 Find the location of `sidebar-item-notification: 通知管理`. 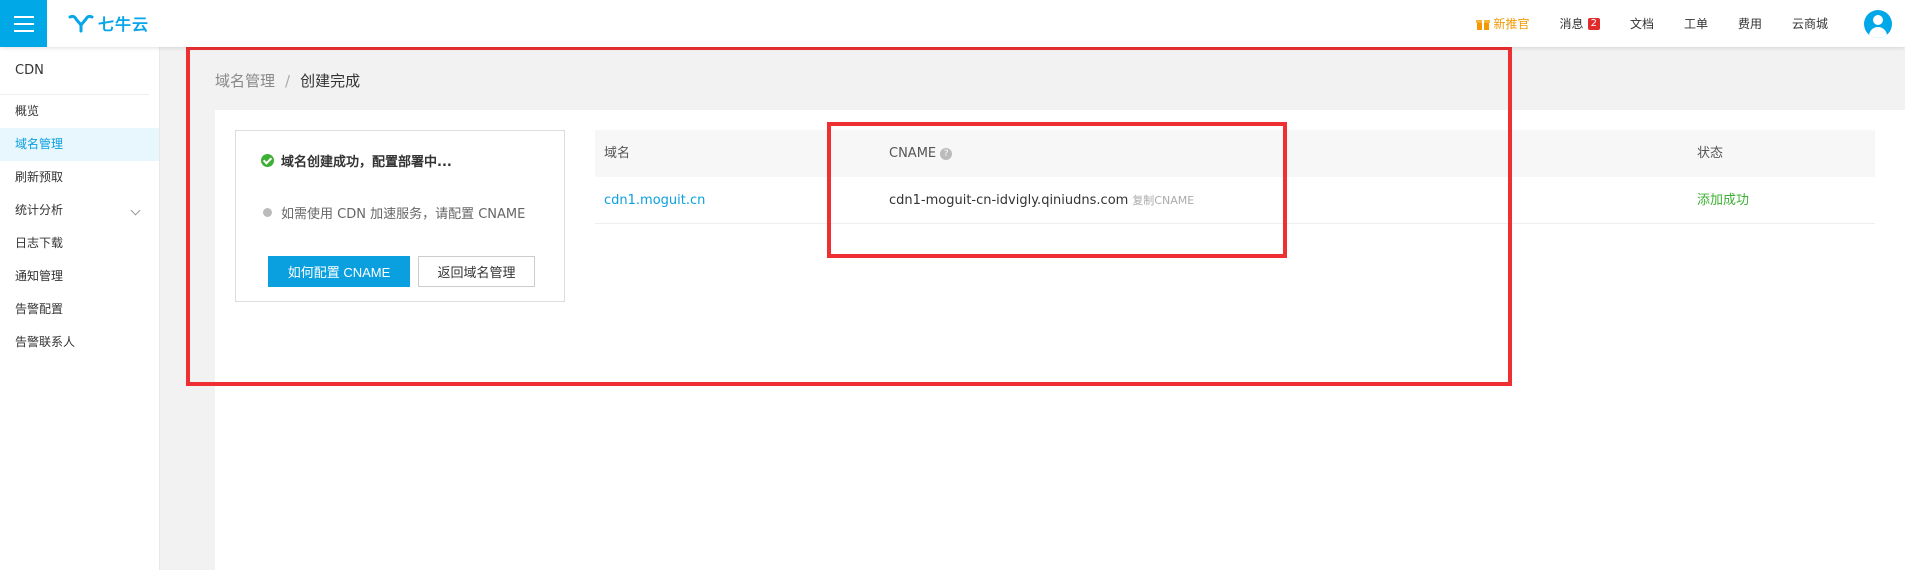

sidebar-item-notification: 通知管理 is located at coordinates (79, 276).